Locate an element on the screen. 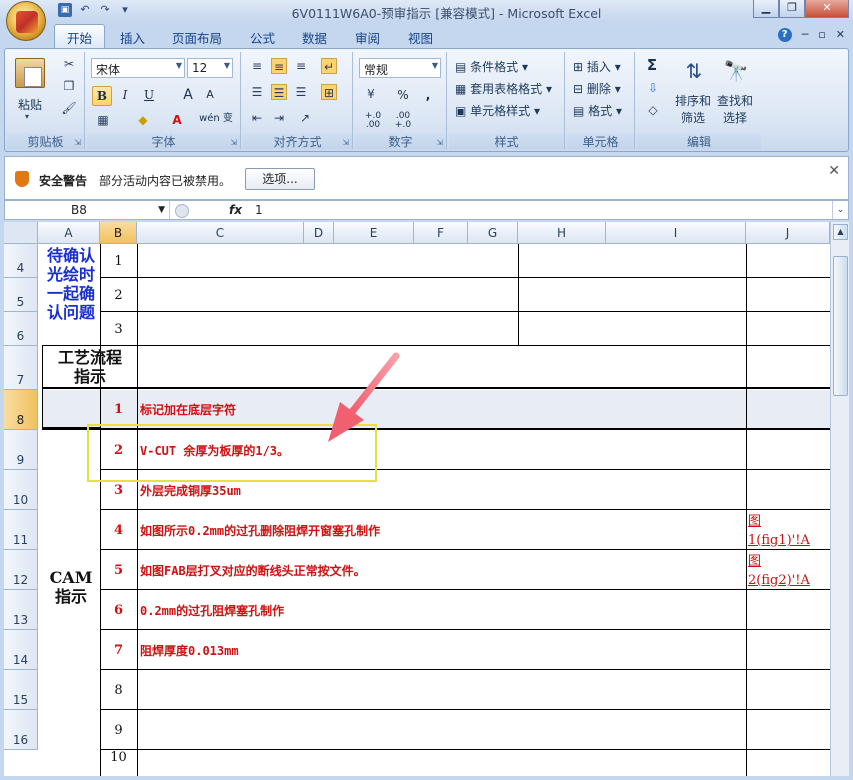 The width and height of the screenshot is (853, 780). decrease-indent-icon: ⇤ is located at coordinates (257, 118).